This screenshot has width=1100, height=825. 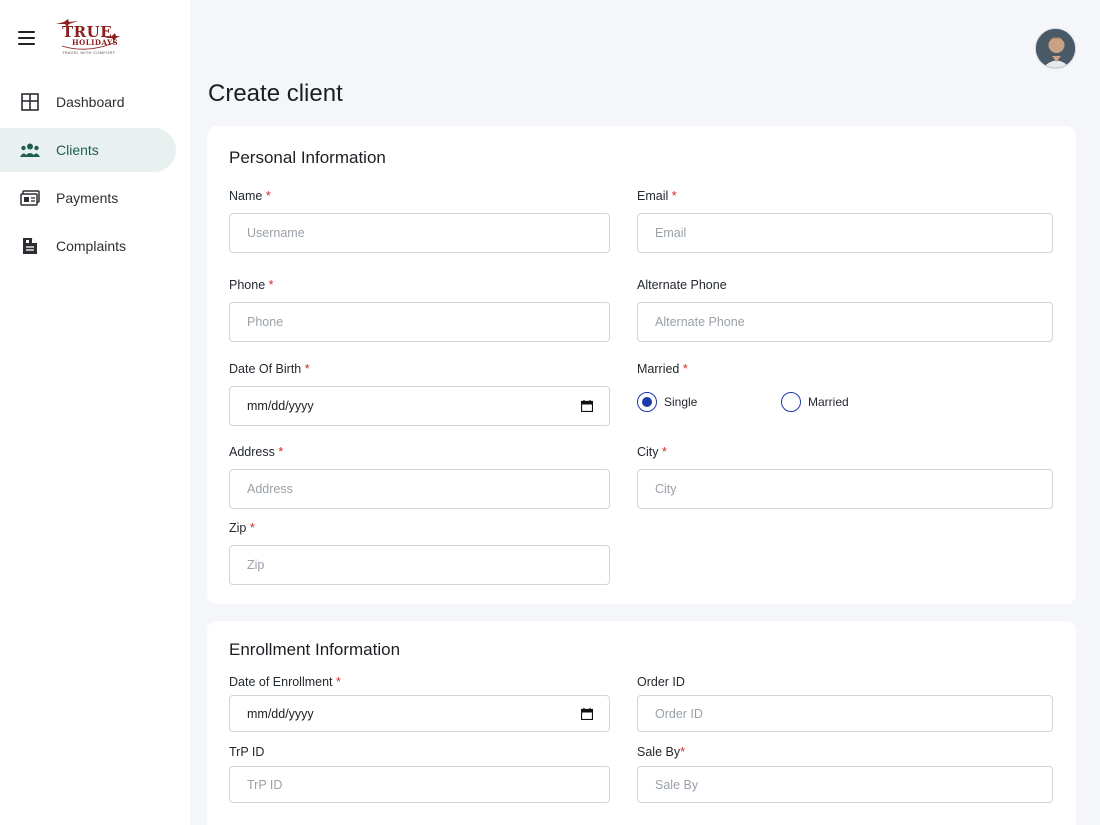 I want to click on sidebar-item-label: Dashboard, so click(x=90, y=102).